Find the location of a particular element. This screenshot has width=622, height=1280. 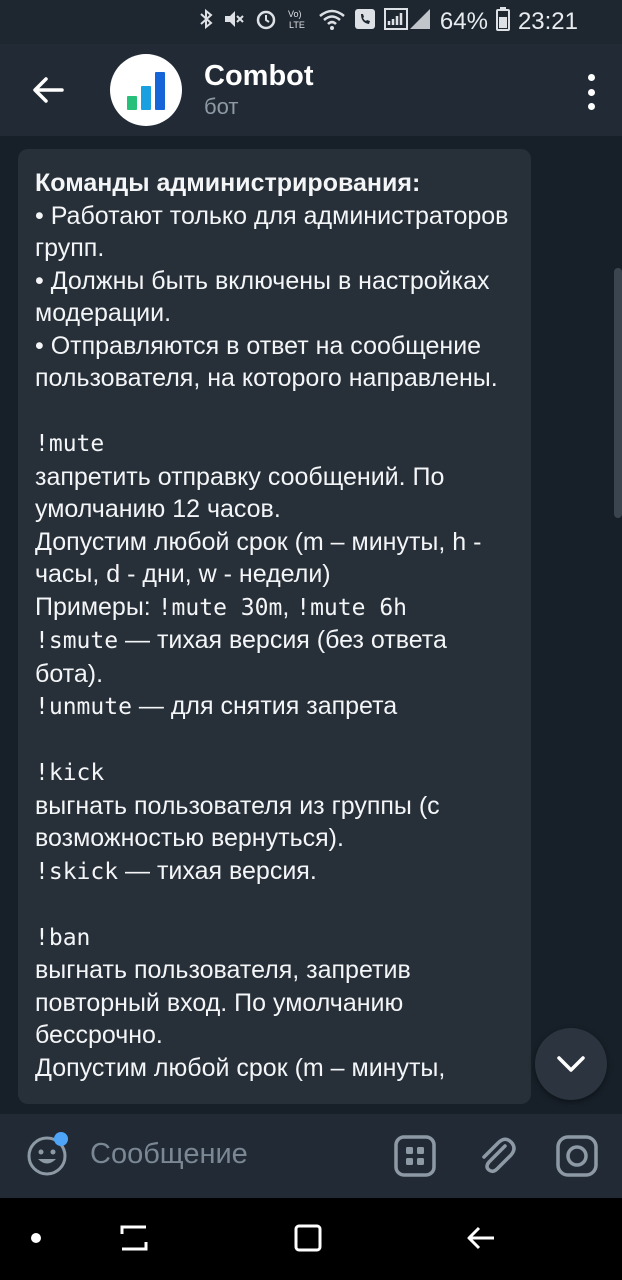

arrow-left-icon is located at coordinates (48, 90).